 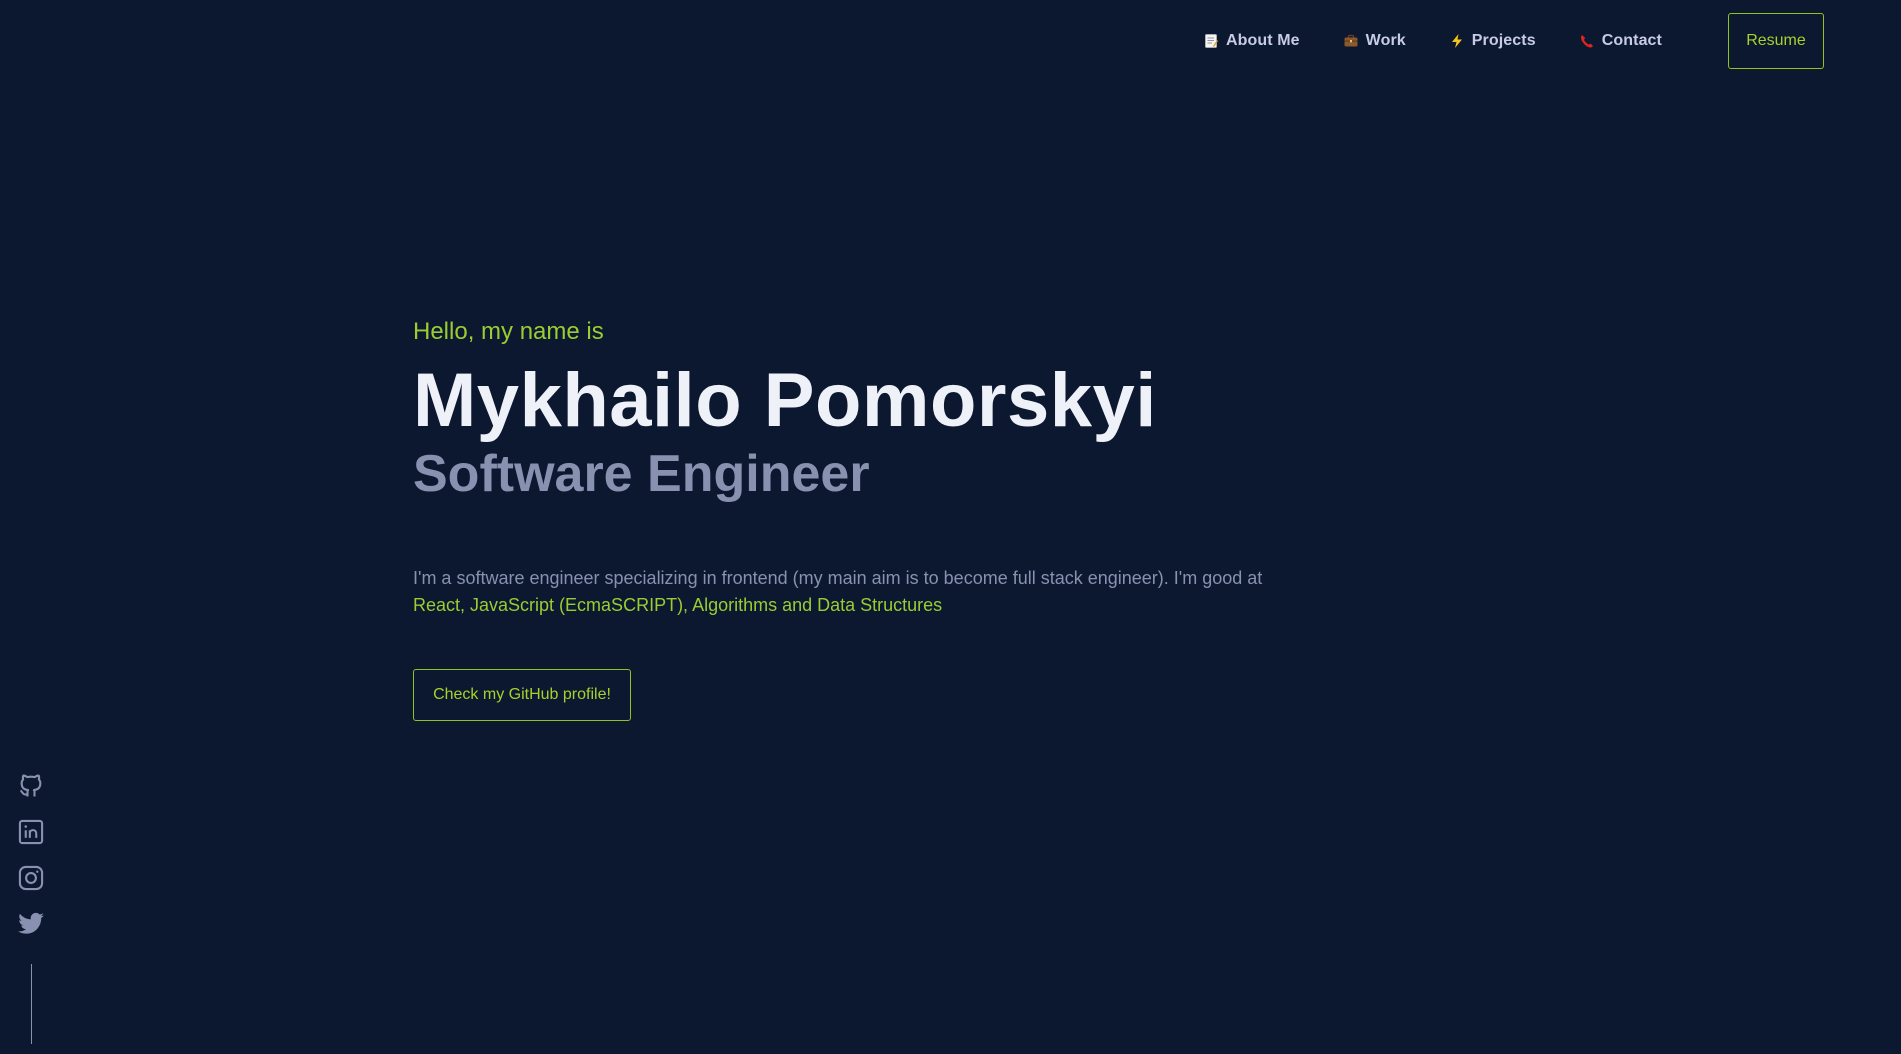 I want to click on nav-label: Contact, so click(x=1631, y=40).